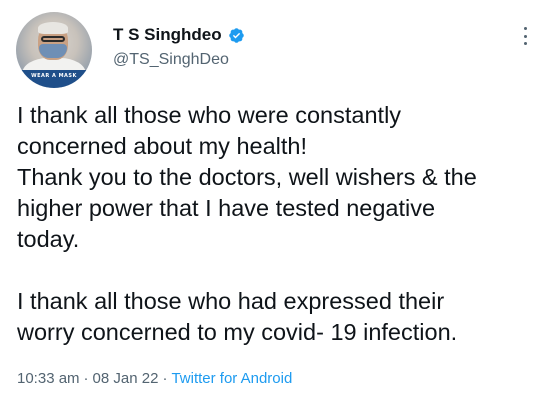 Image resolution: width=557 pixels, height=400 pixels. What do you see at coordinates (162, 146) in the screenshot?
I see `tweet-line: concerned about my health!` at bounding box center [162, 146].